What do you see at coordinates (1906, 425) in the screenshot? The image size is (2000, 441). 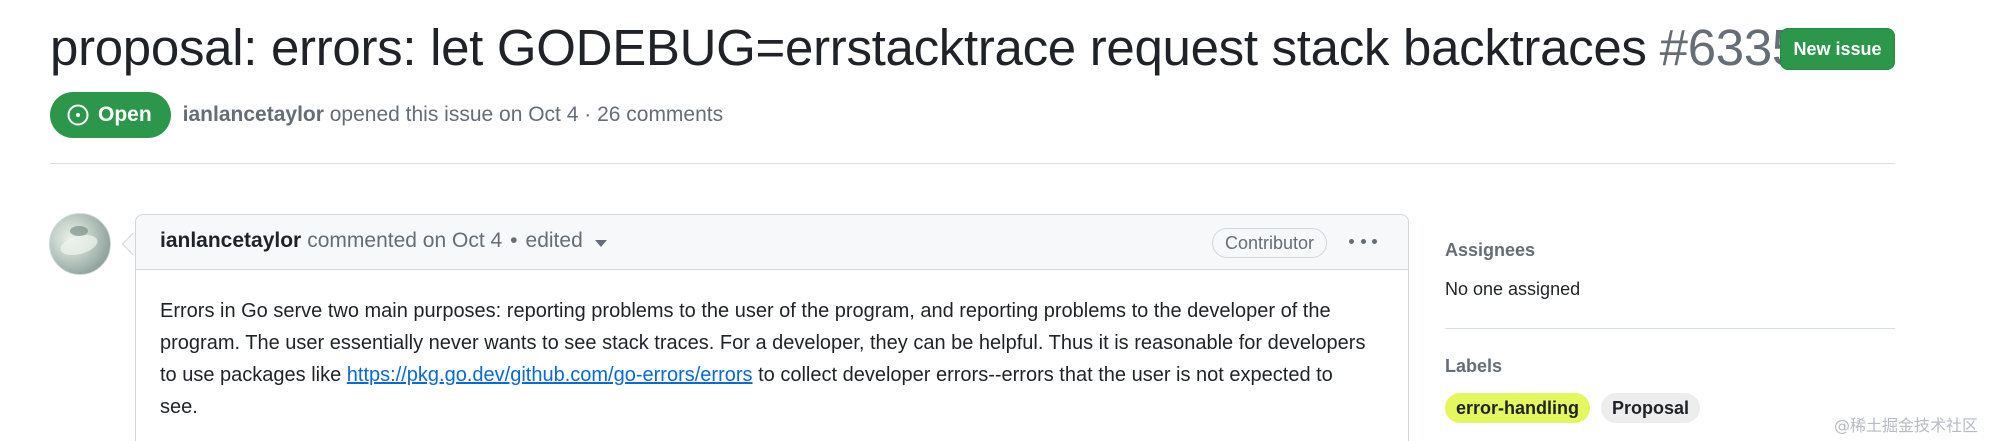 I see `watermark-text: @稀土掘金技术社区` at bounding box center [1906, 425].